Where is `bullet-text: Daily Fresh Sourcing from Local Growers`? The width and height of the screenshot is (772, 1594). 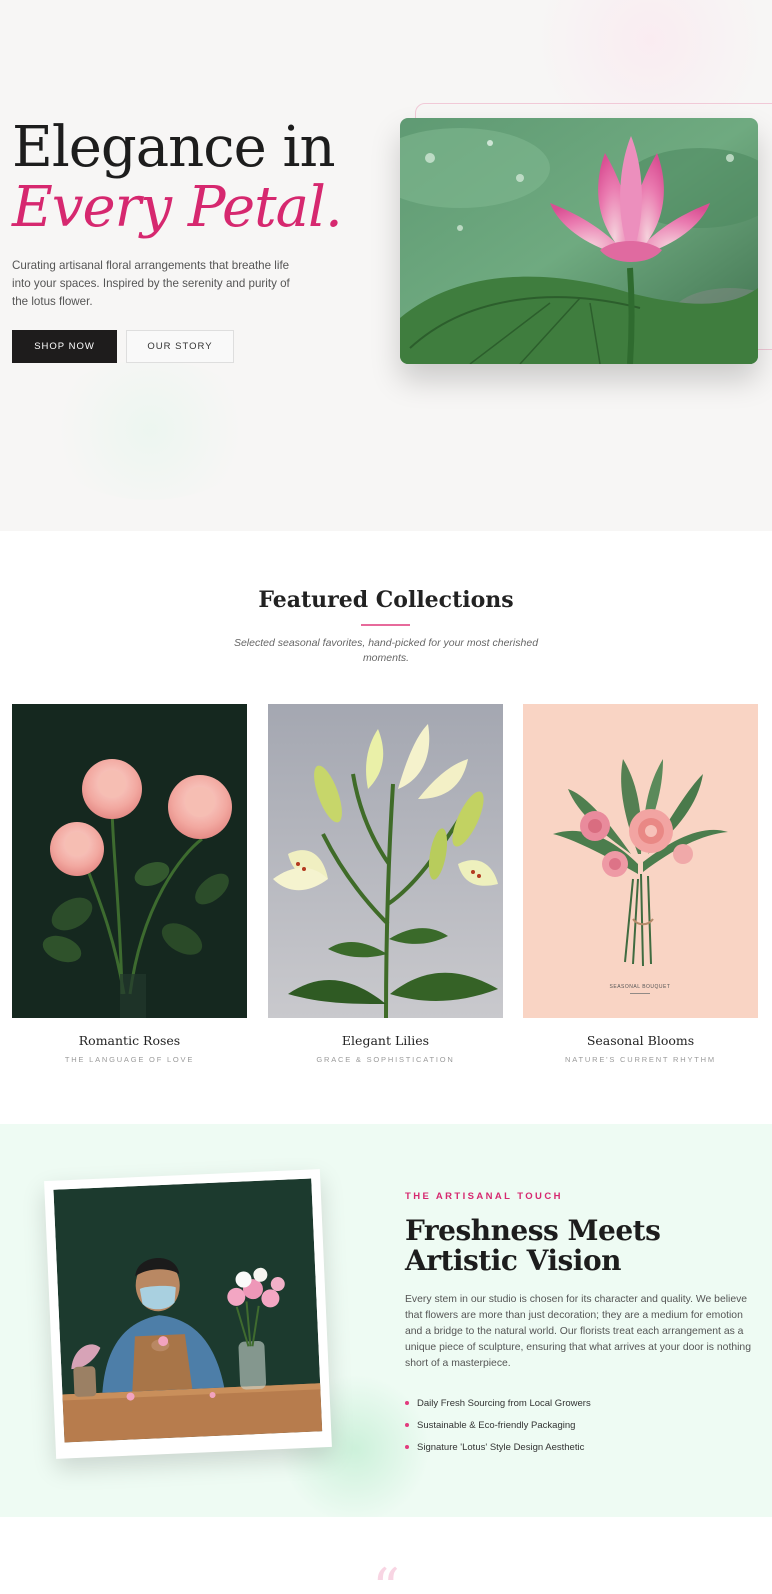 bullet-text: Daily Fresh Sourcing from Local Growers is located at coordinates (504, 1403).